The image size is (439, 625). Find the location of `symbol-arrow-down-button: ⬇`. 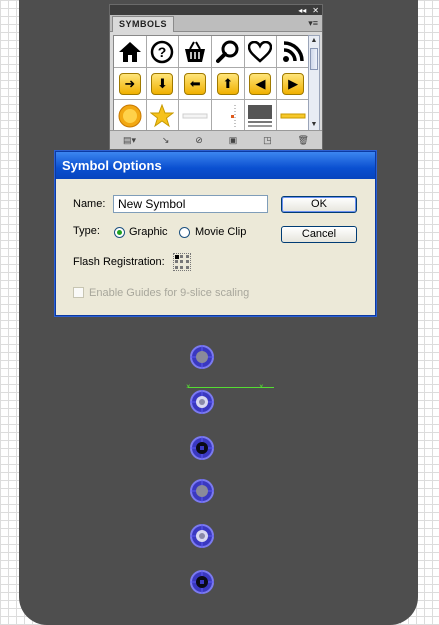

symbol-arrow-down-button: ⬇ is located at coordinates (163, 84).